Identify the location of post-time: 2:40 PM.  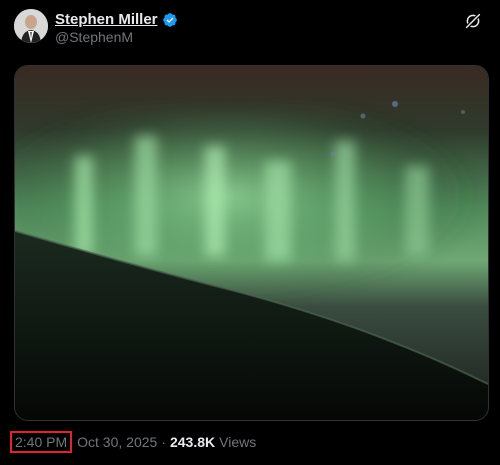
(41, 442).